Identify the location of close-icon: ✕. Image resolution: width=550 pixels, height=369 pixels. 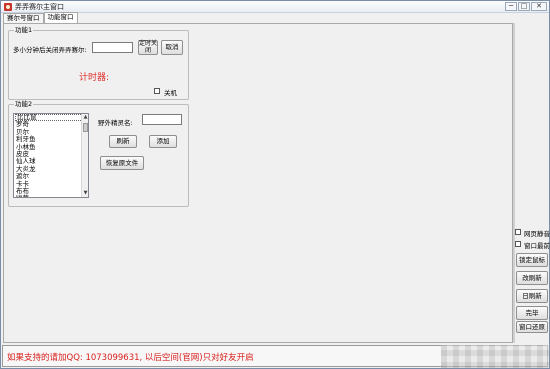
(539, 6).